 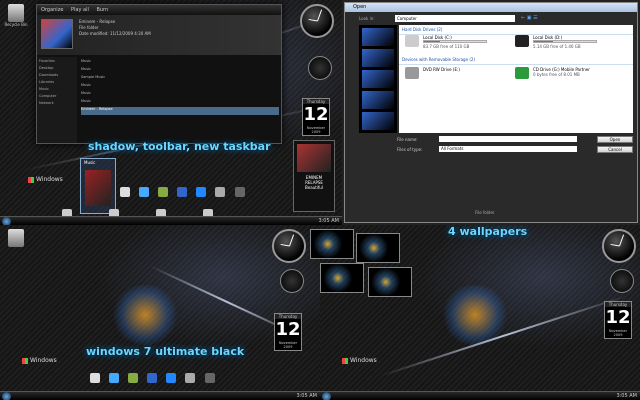 I want to click on explorer-toolbar: Organize Play all Burn, so click(x=159, y=10).